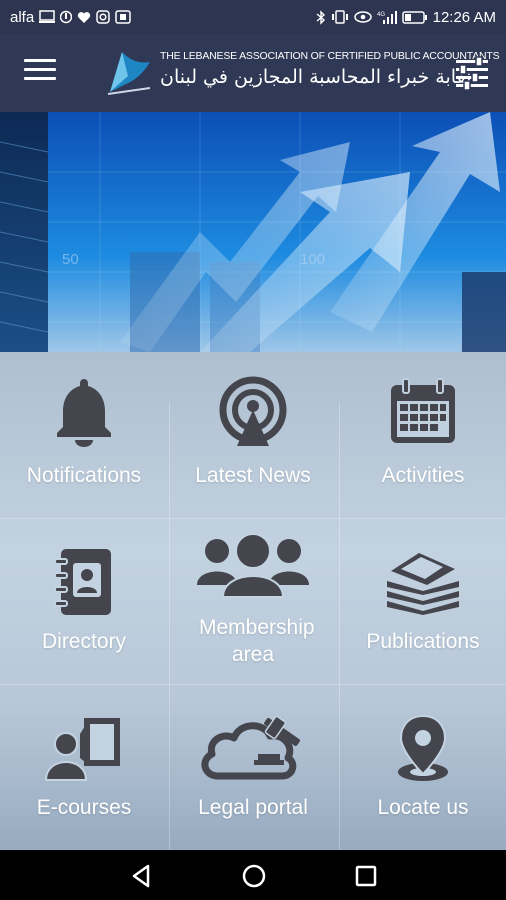  I want to click on heart-icon, so click(84, 17).